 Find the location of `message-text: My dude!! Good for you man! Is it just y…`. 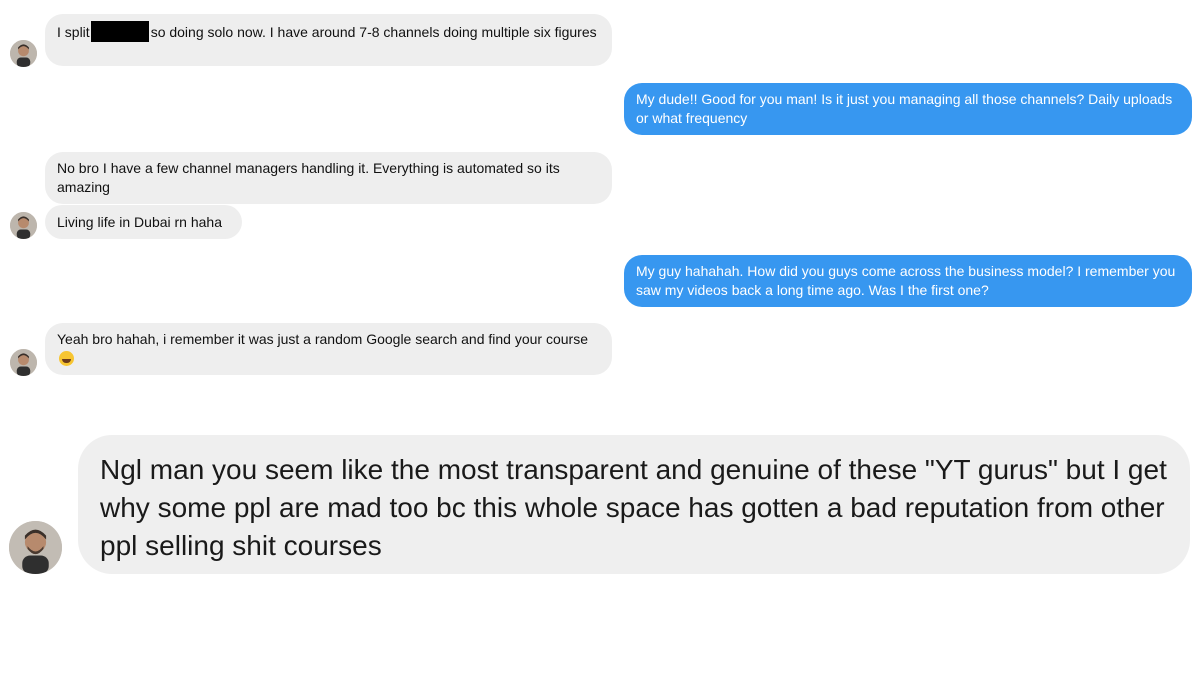

message-text: My dude!! Good for you man! Is it just y… is located at coordinates (904, 108).